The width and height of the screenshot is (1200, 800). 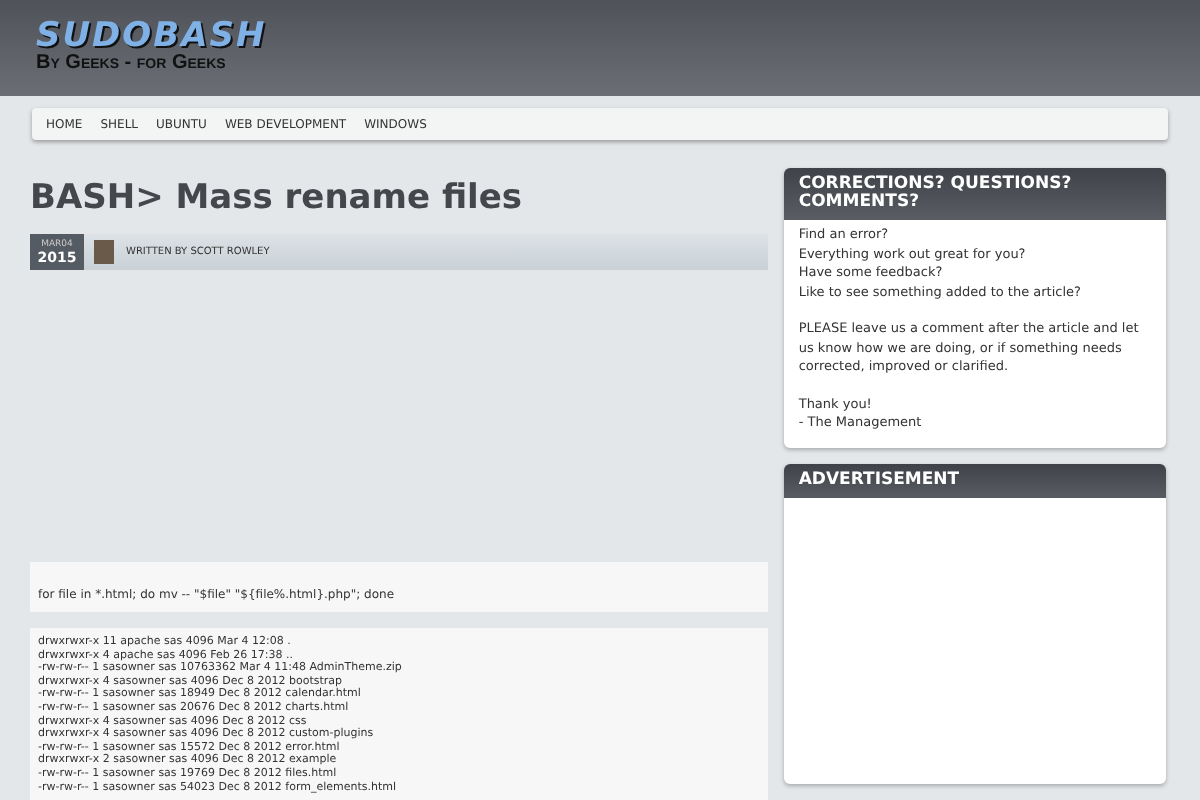 What do you see at coordinates (104, 252) in the screenshot?
I see `avatar-icon` at bounding box center [104, 252].